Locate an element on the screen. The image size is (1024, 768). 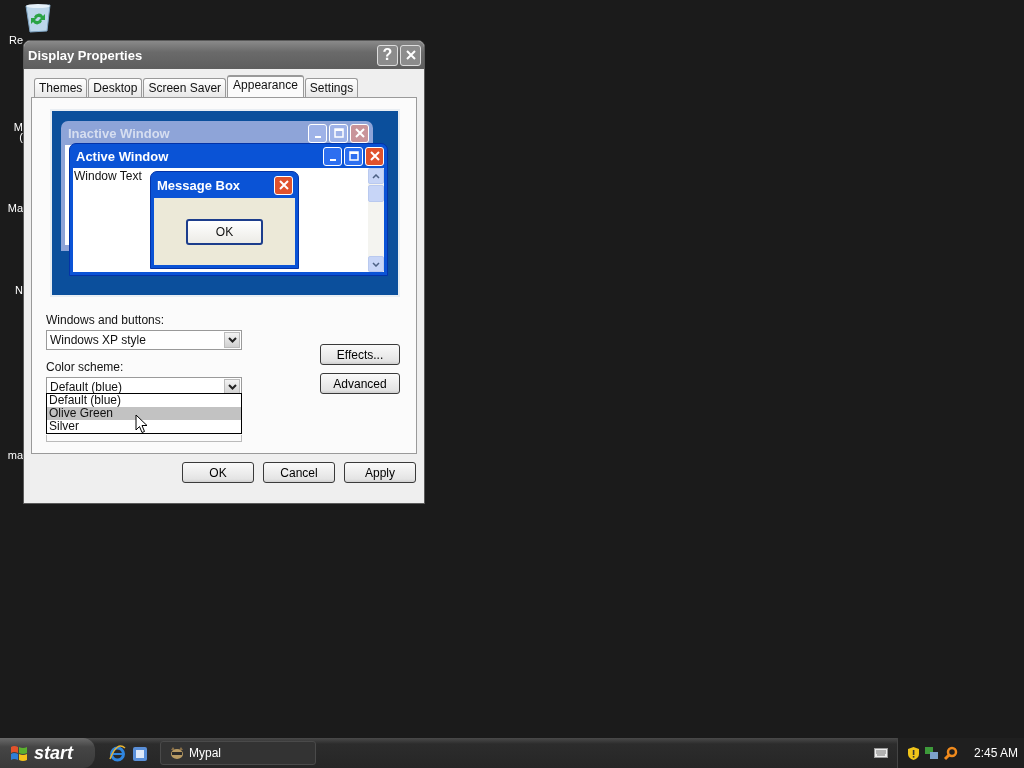
window-title: Message Box is located at coordinates (199, 185).